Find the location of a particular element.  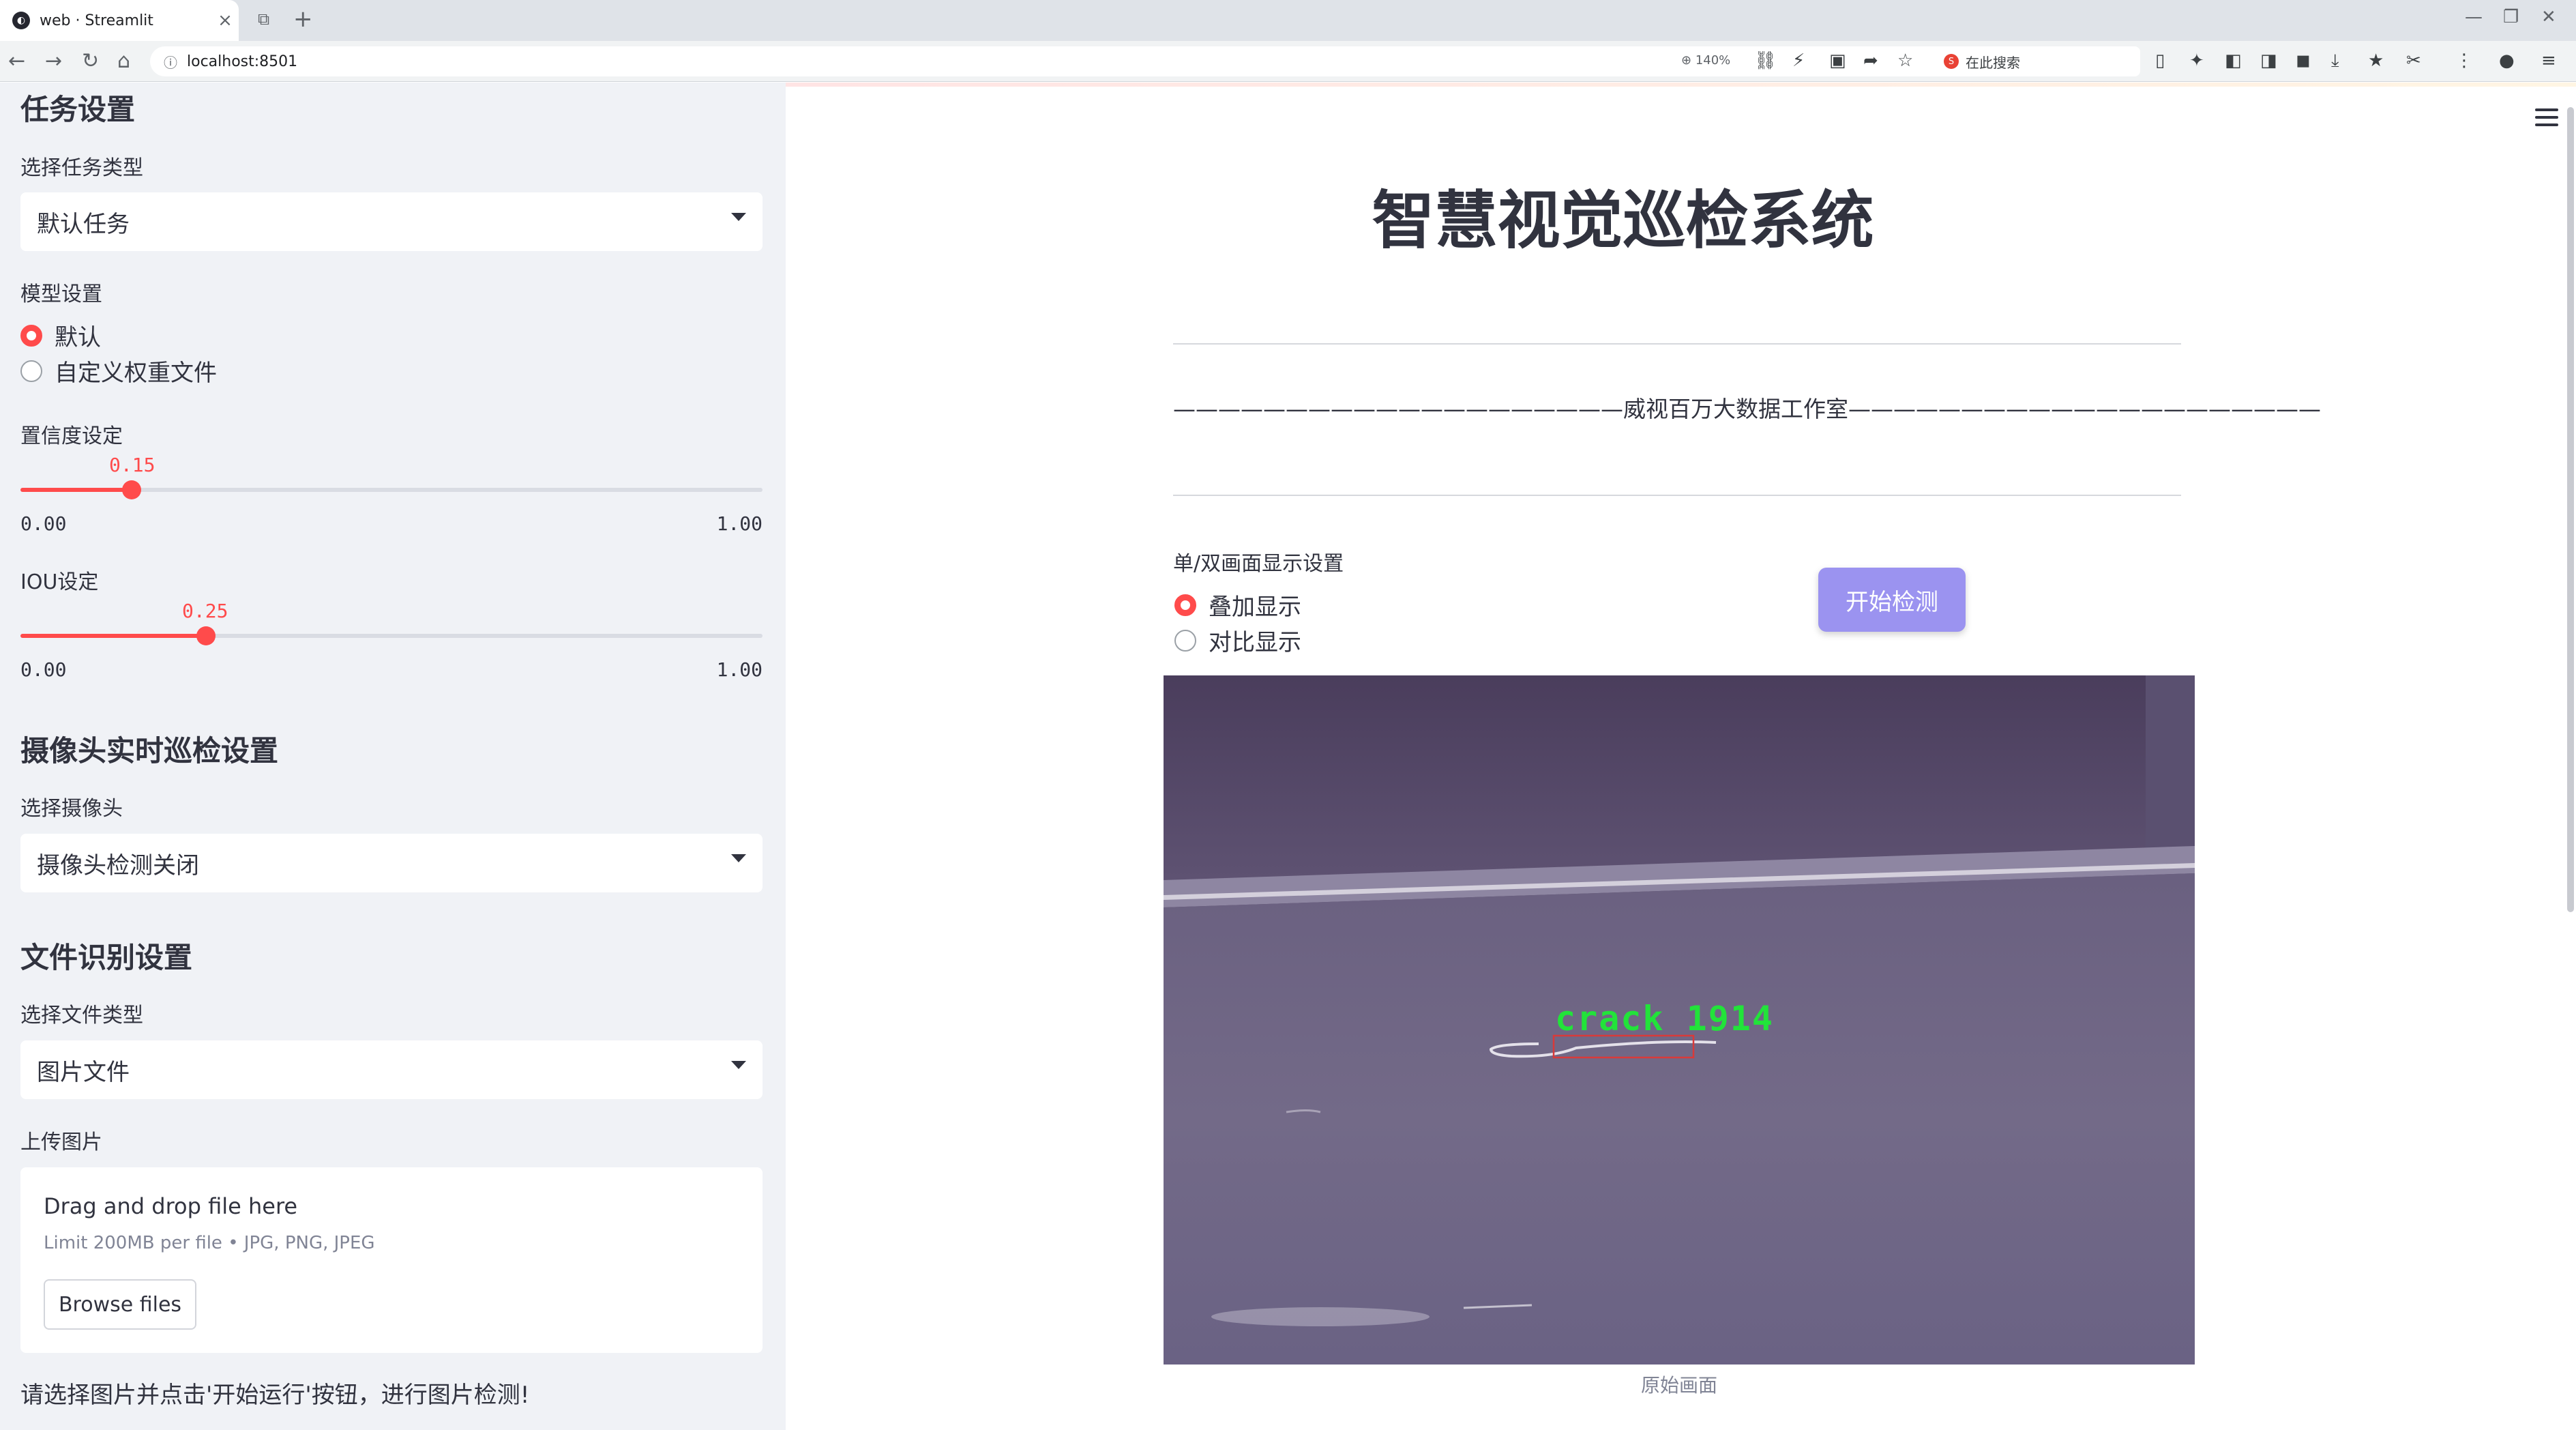

header-decoration is located at coordinates (1681, 85).